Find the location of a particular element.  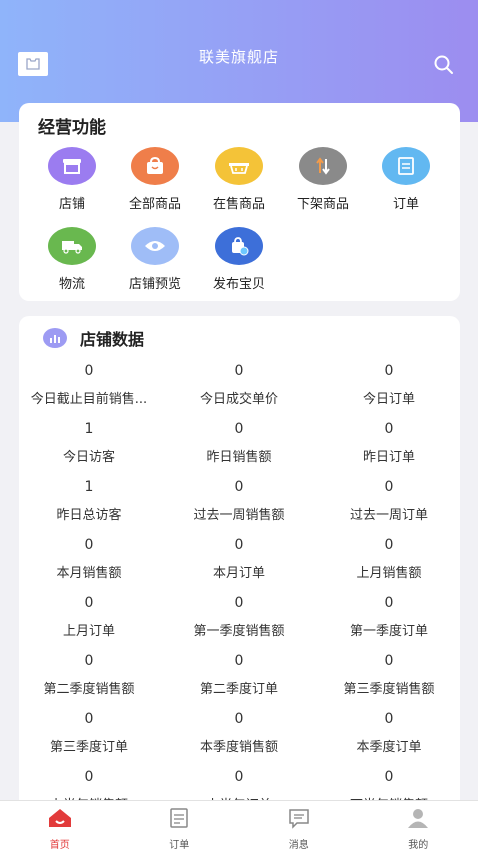

func-label: 发布宝贝 is located at coordinates (238, 284).